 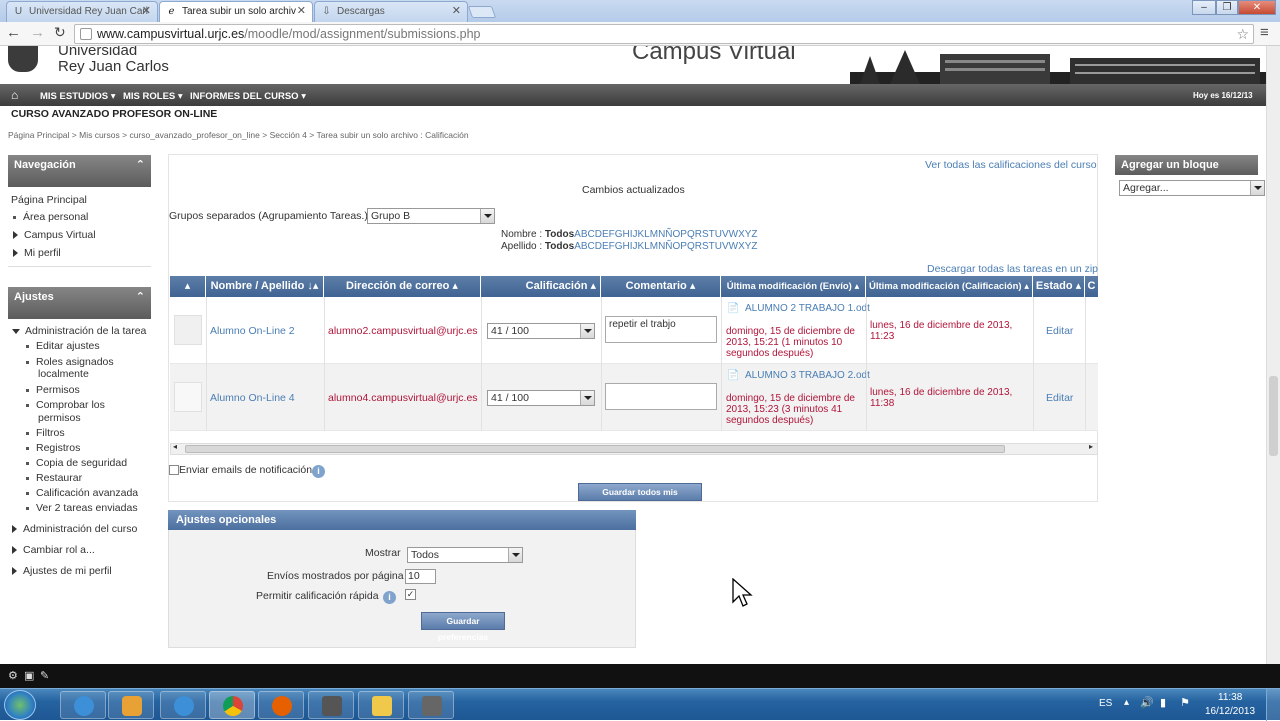 I want to click on taskbar-app, so click(x=331, y=705).